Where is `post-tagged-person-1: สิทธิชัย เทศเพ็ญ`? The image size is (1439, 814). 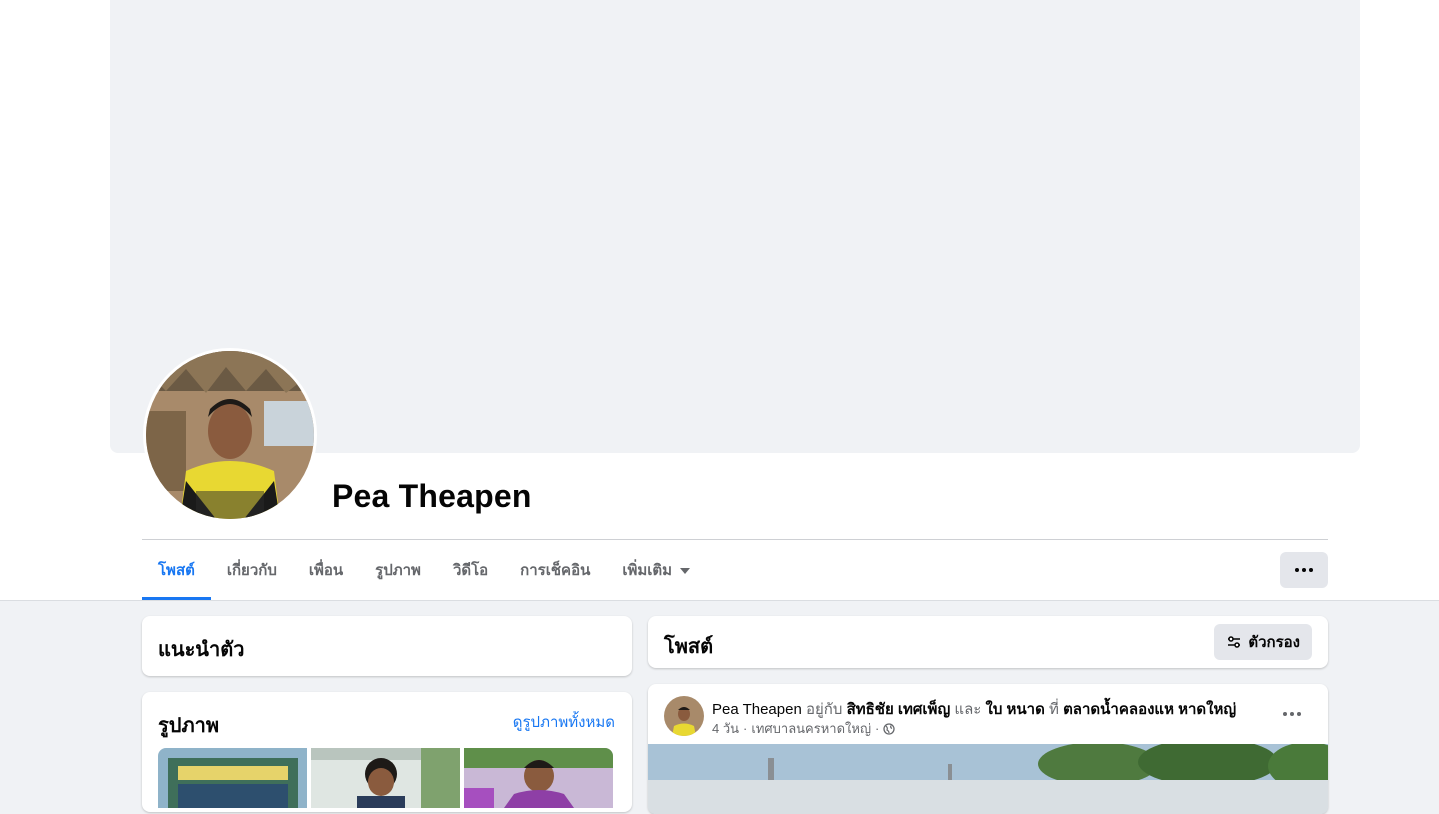 post-tagged-person-1: สิทธิชัย เทศเพ็ญ is located at coordinates (899, 709).